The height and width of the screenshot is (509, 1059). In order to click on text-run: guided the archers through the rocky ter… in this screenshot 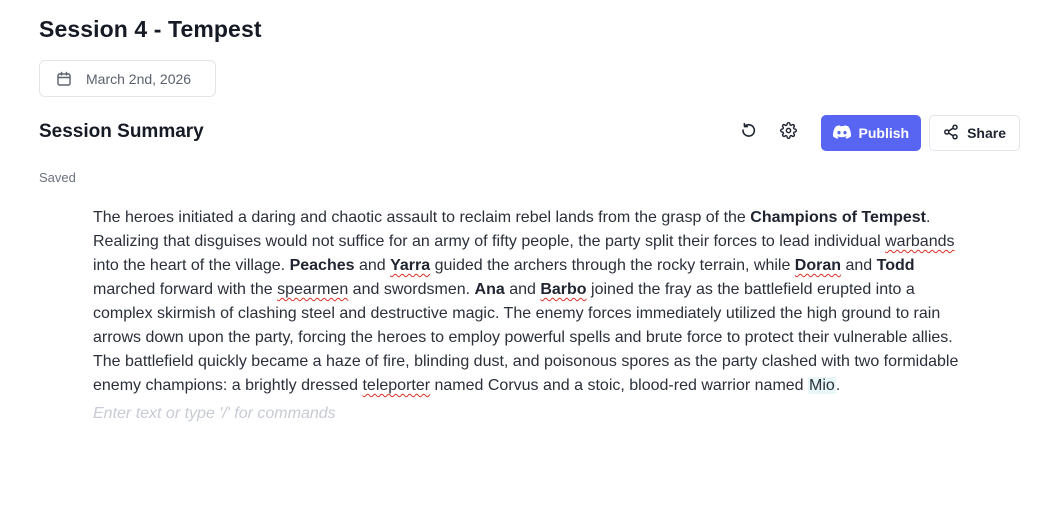, I will do `click(612, 265)`.